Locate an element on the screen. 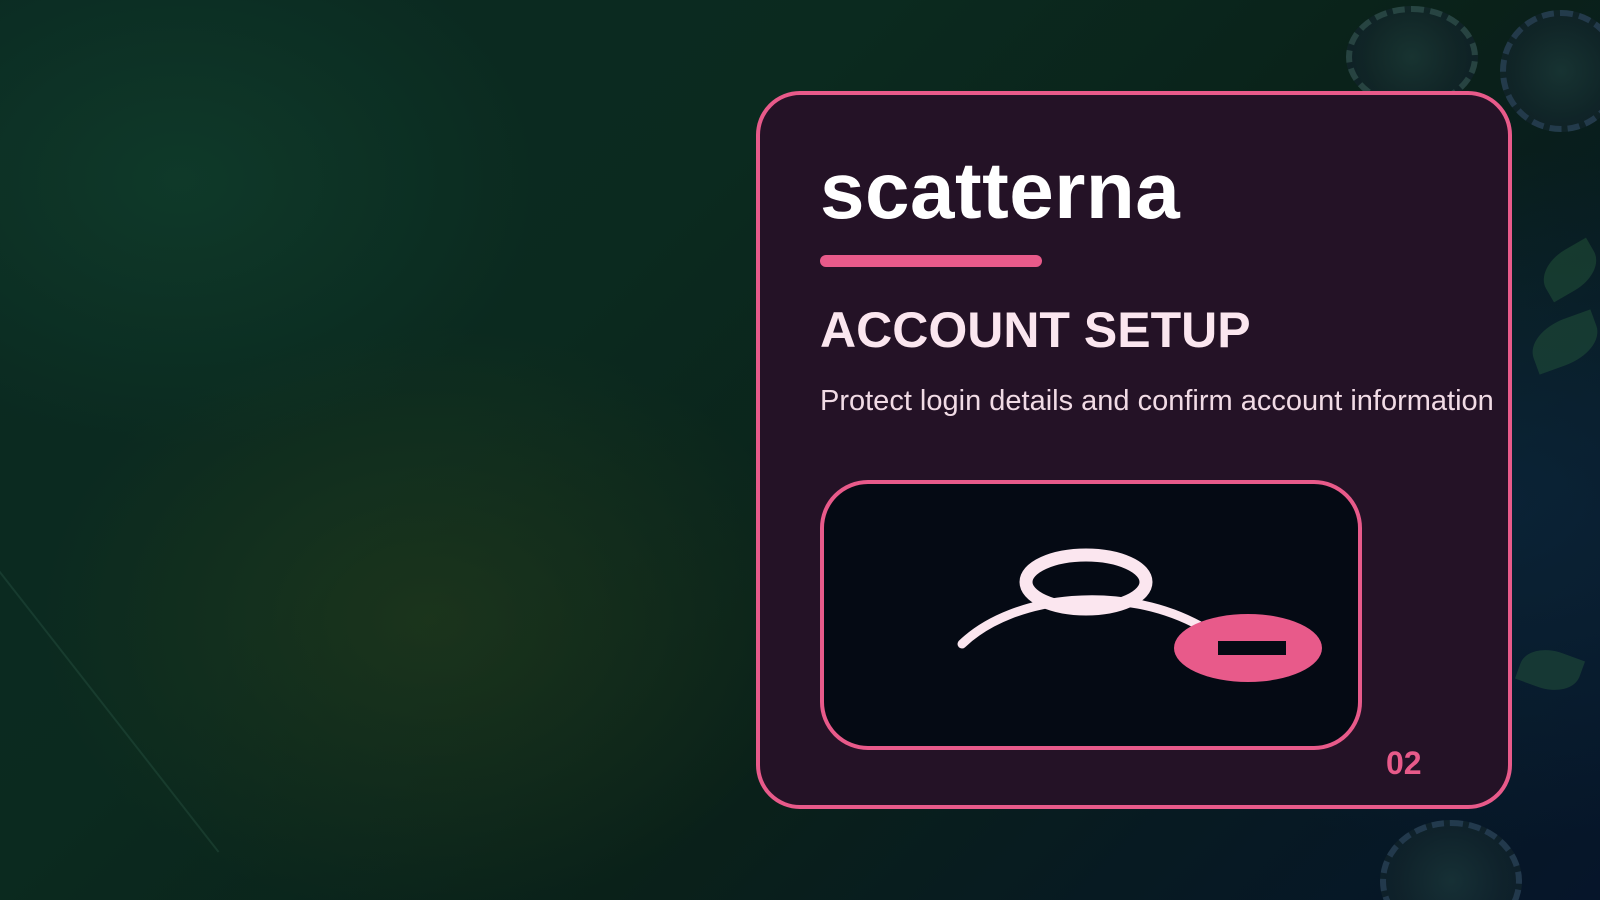  lock-slot is located at coordinates (1252, 648).